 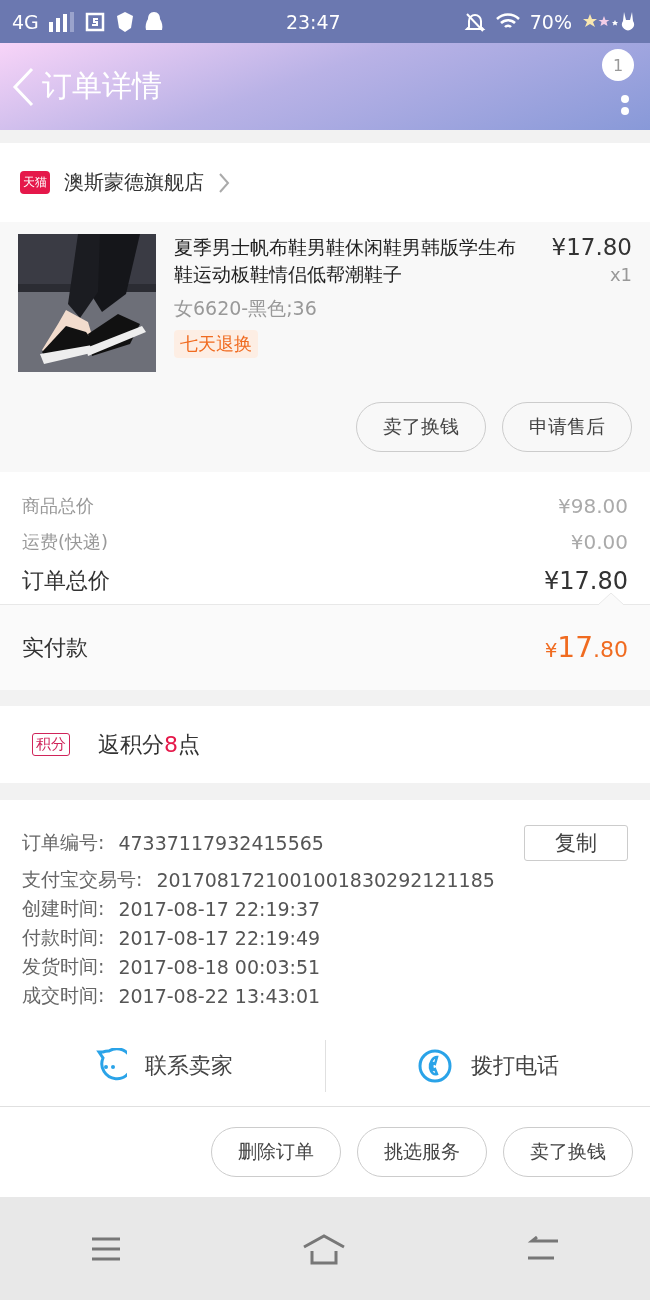 What do you see at coordinates (216, 344) in the screenshot?
I see `return-policy-tag: 七天退换` at bounding box center [216, 344].